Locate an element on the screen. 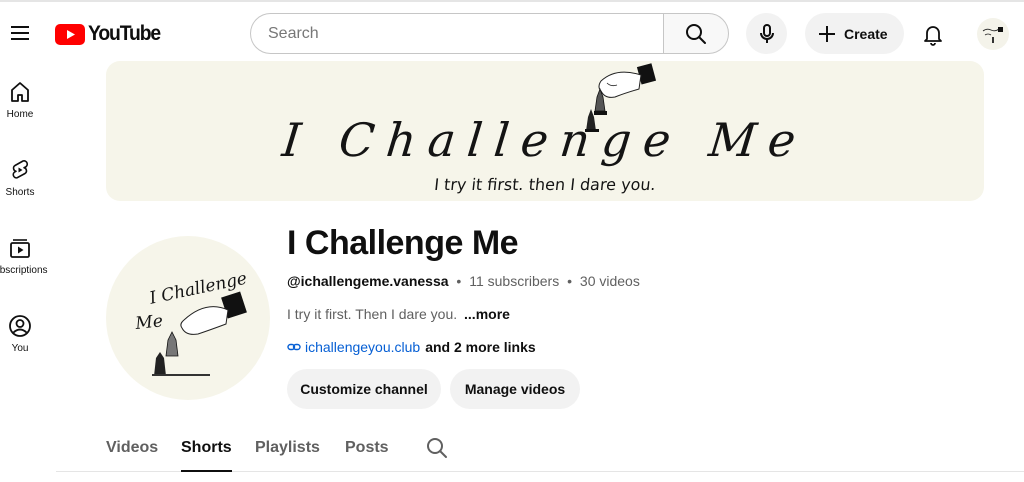  channel-description: I try it first. Then I dare you. ...more is located at coordinates (398, 314).